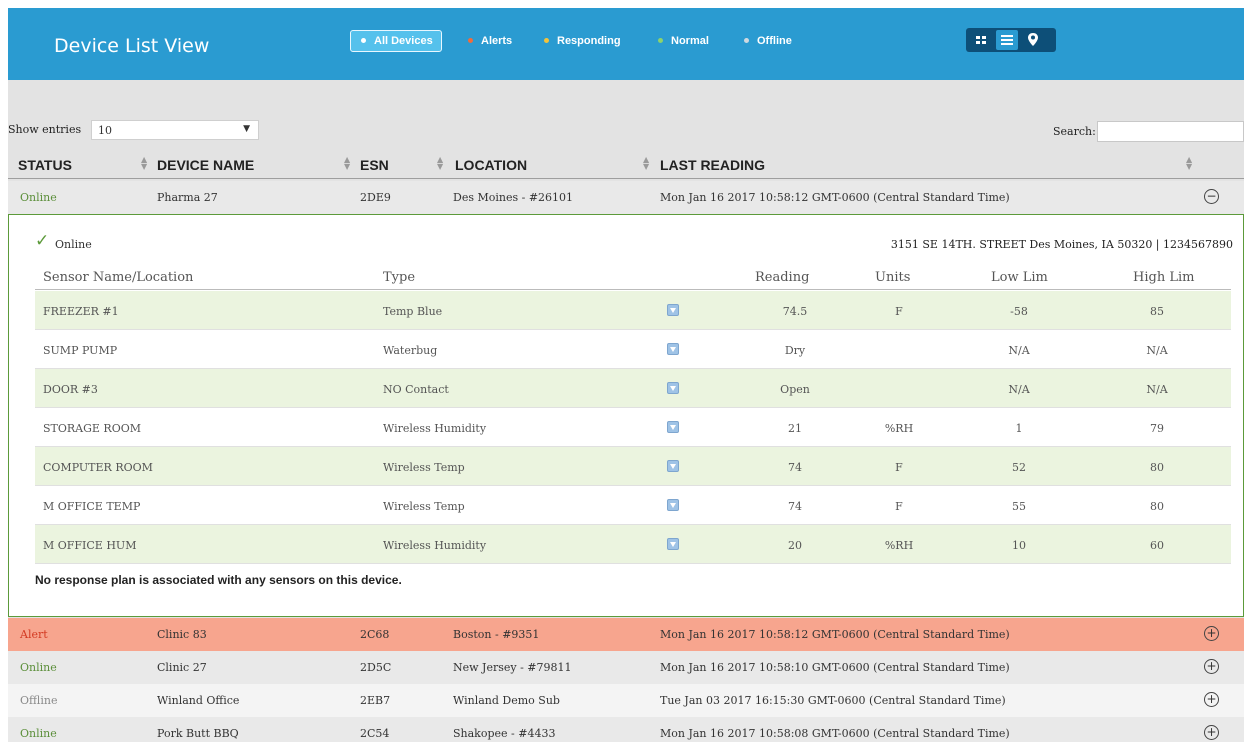 The image size is (1244, 742). What do you see at coordinates (396, 41) in the screenshot?
I see `filter-all-devices: All Devices` at bounding box center [396, 41].